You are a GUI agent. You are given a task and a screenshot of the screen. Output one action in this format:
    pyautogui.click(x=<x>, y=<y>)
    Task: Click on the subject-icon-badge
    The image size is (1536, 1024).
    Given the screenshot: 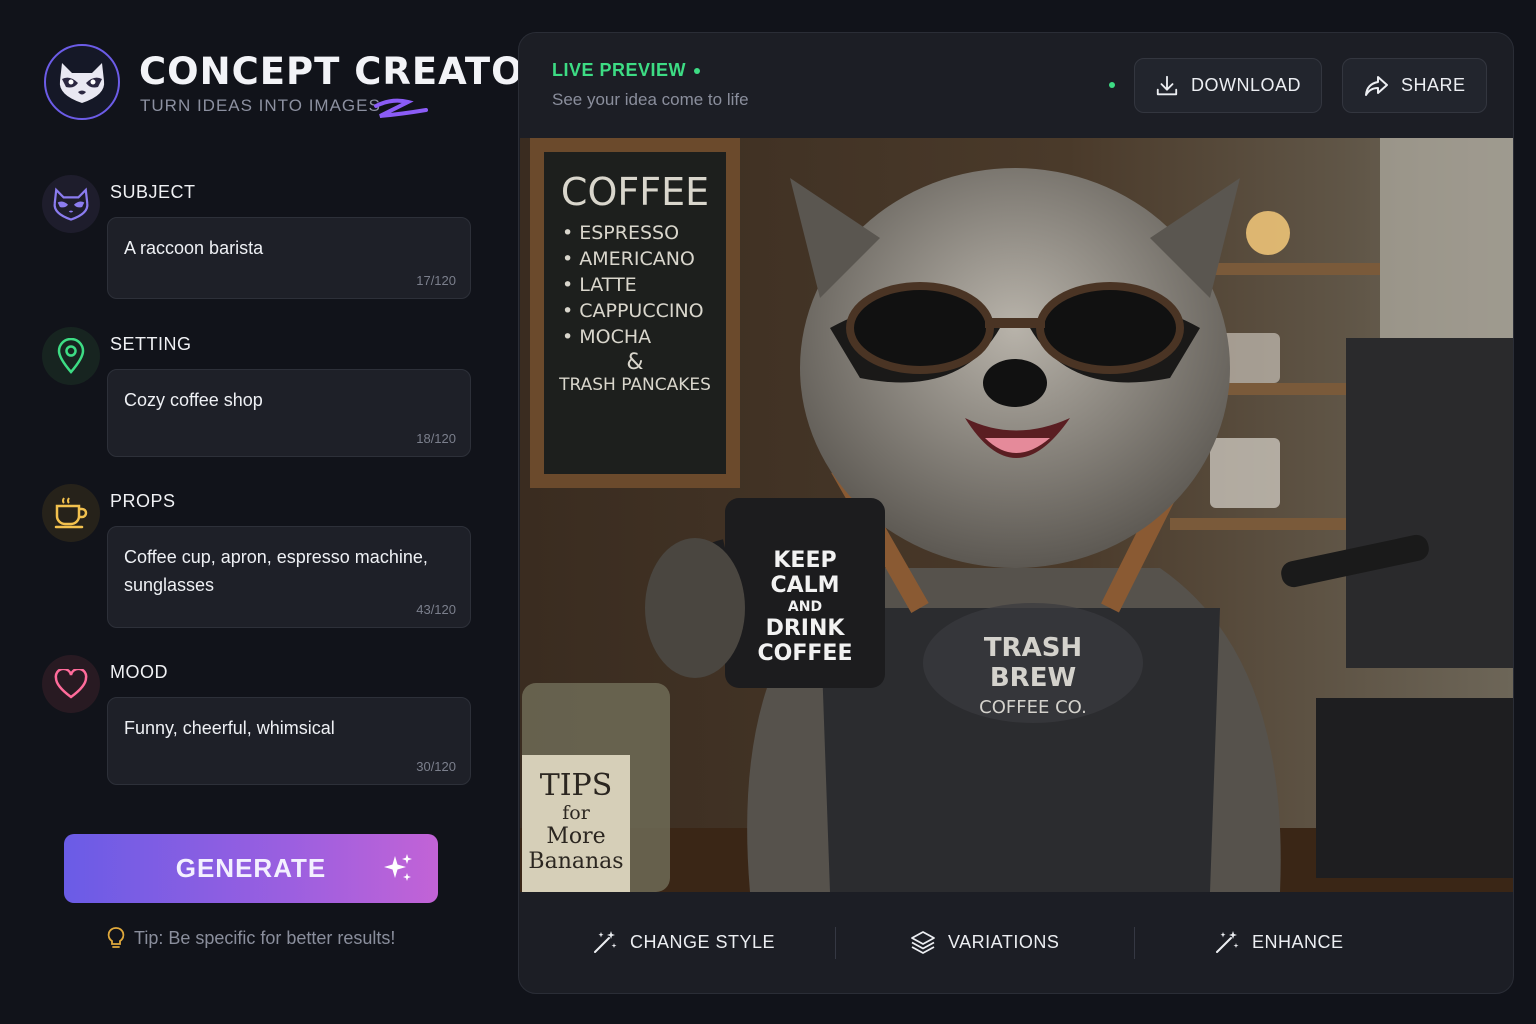 What is the action you would take?
    pyautogui.click(x=71, y=204)
    